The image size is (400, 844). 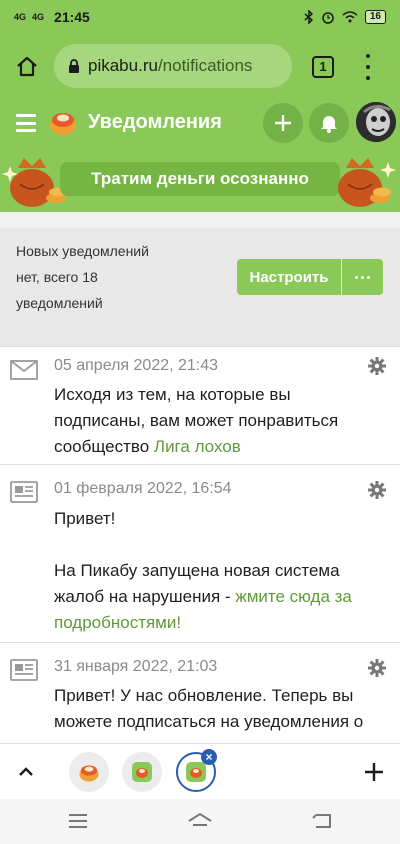 I want to click on address-bar: pikabu.ru/notifications, so click(x=173, y=66).